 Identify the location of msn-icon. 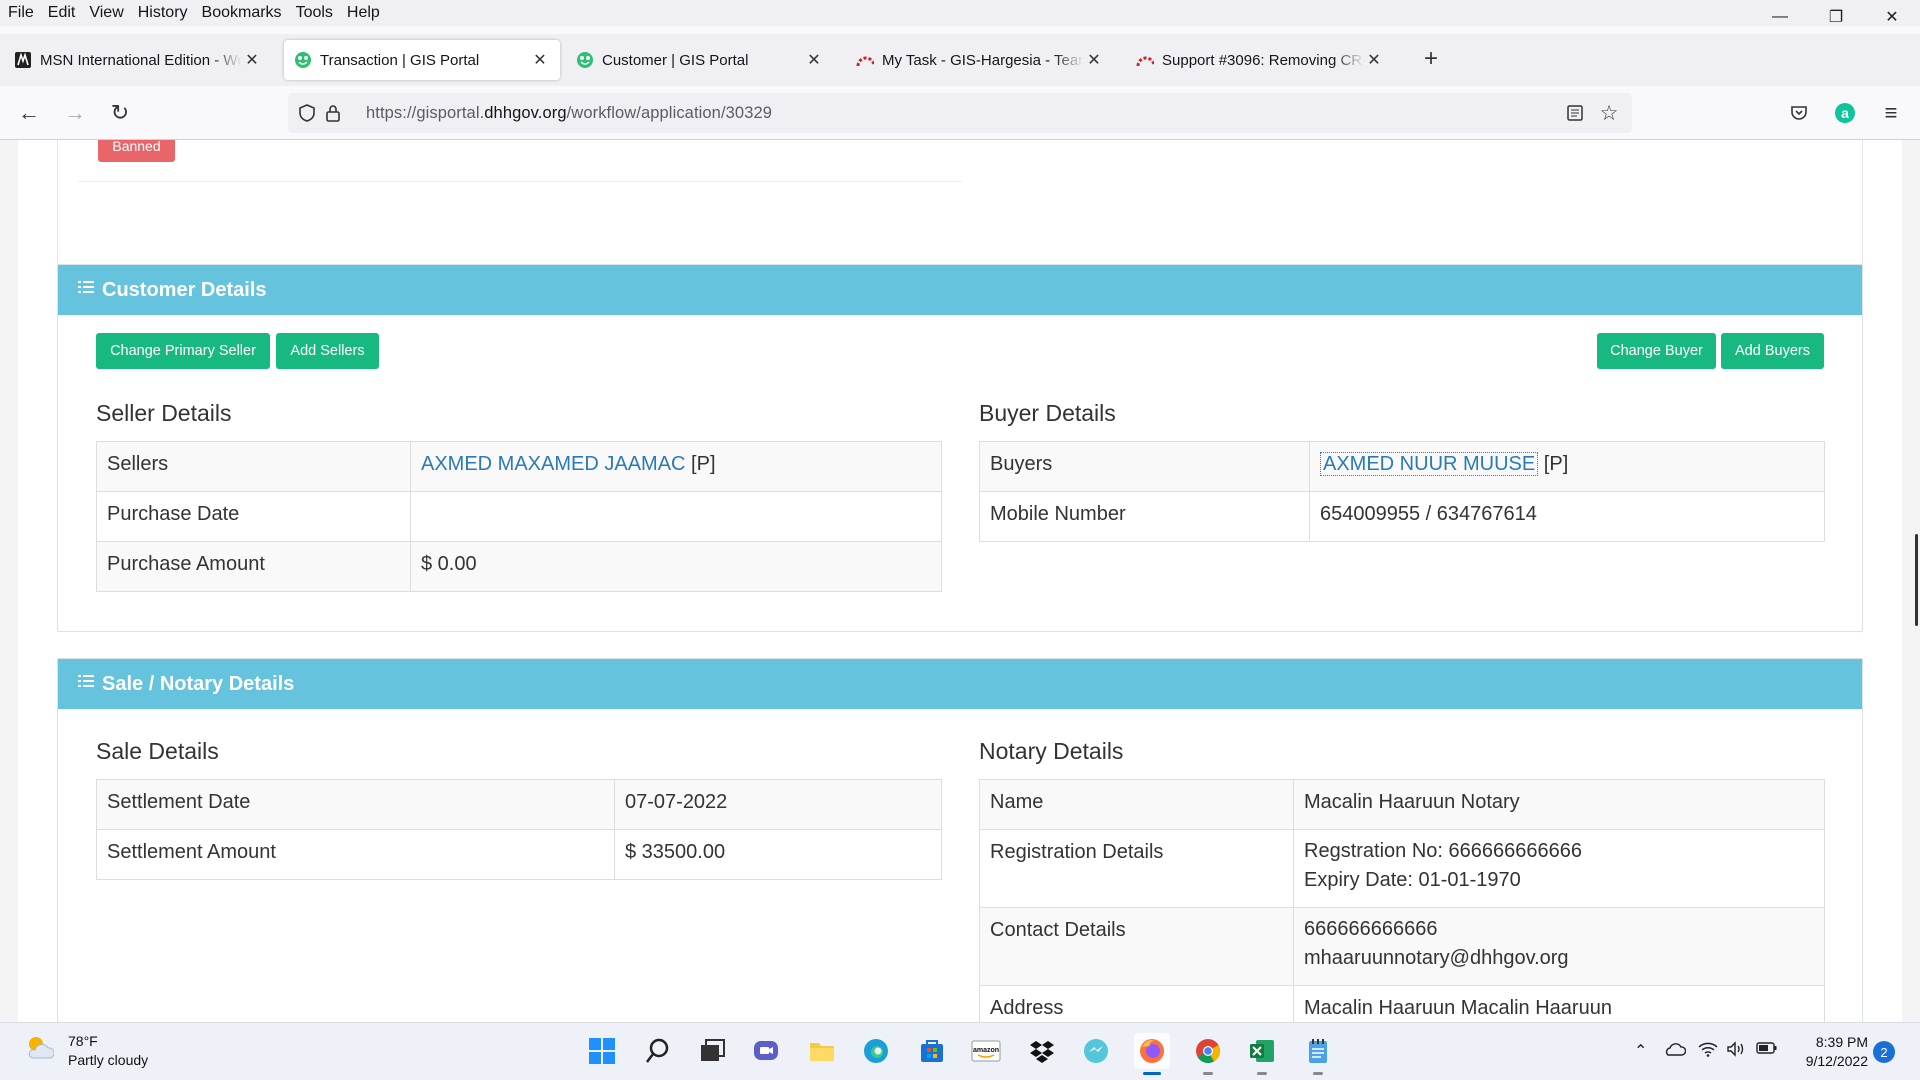
(23, 60).